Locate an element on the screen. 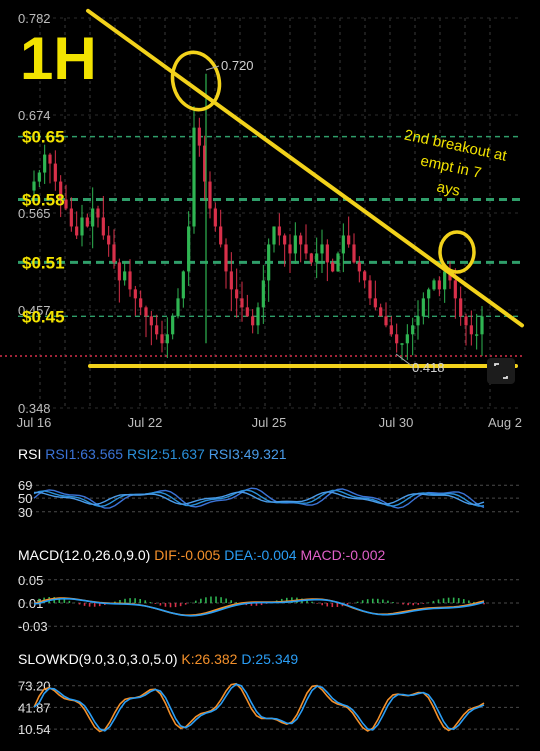  slowkd-title: SLOWKD(9.0,3.0,3.0,5.0) is located at coordinates (98, 659).